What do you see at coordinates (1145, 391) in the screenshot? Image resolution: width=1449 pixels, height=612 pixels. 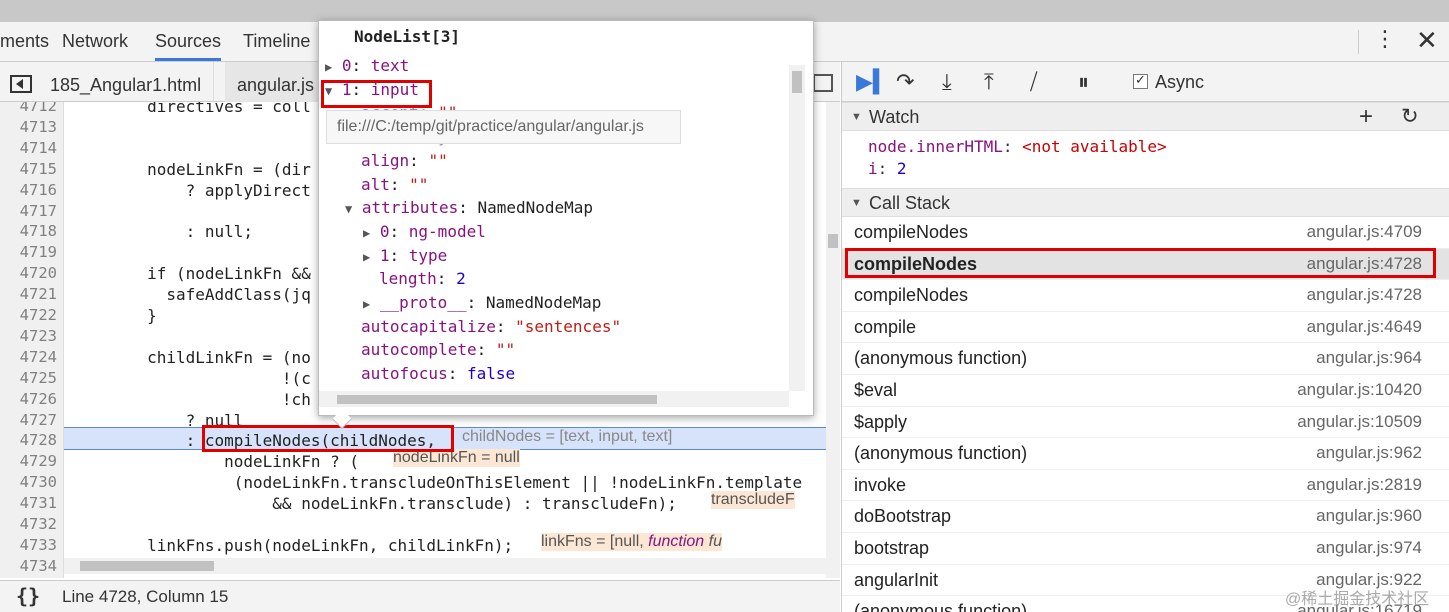 I see `callstack-frame: $eval angular.js:10420` at bounding box center [1145, 391].